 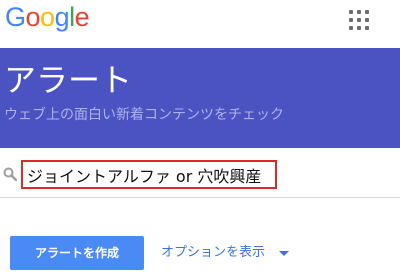 What do you see at coordinates (144, 115) in the screenshot?
I see `page-subtitle: ウェブ上の面白い新着コンテンツをチェック` at bounding box center [144, 115].